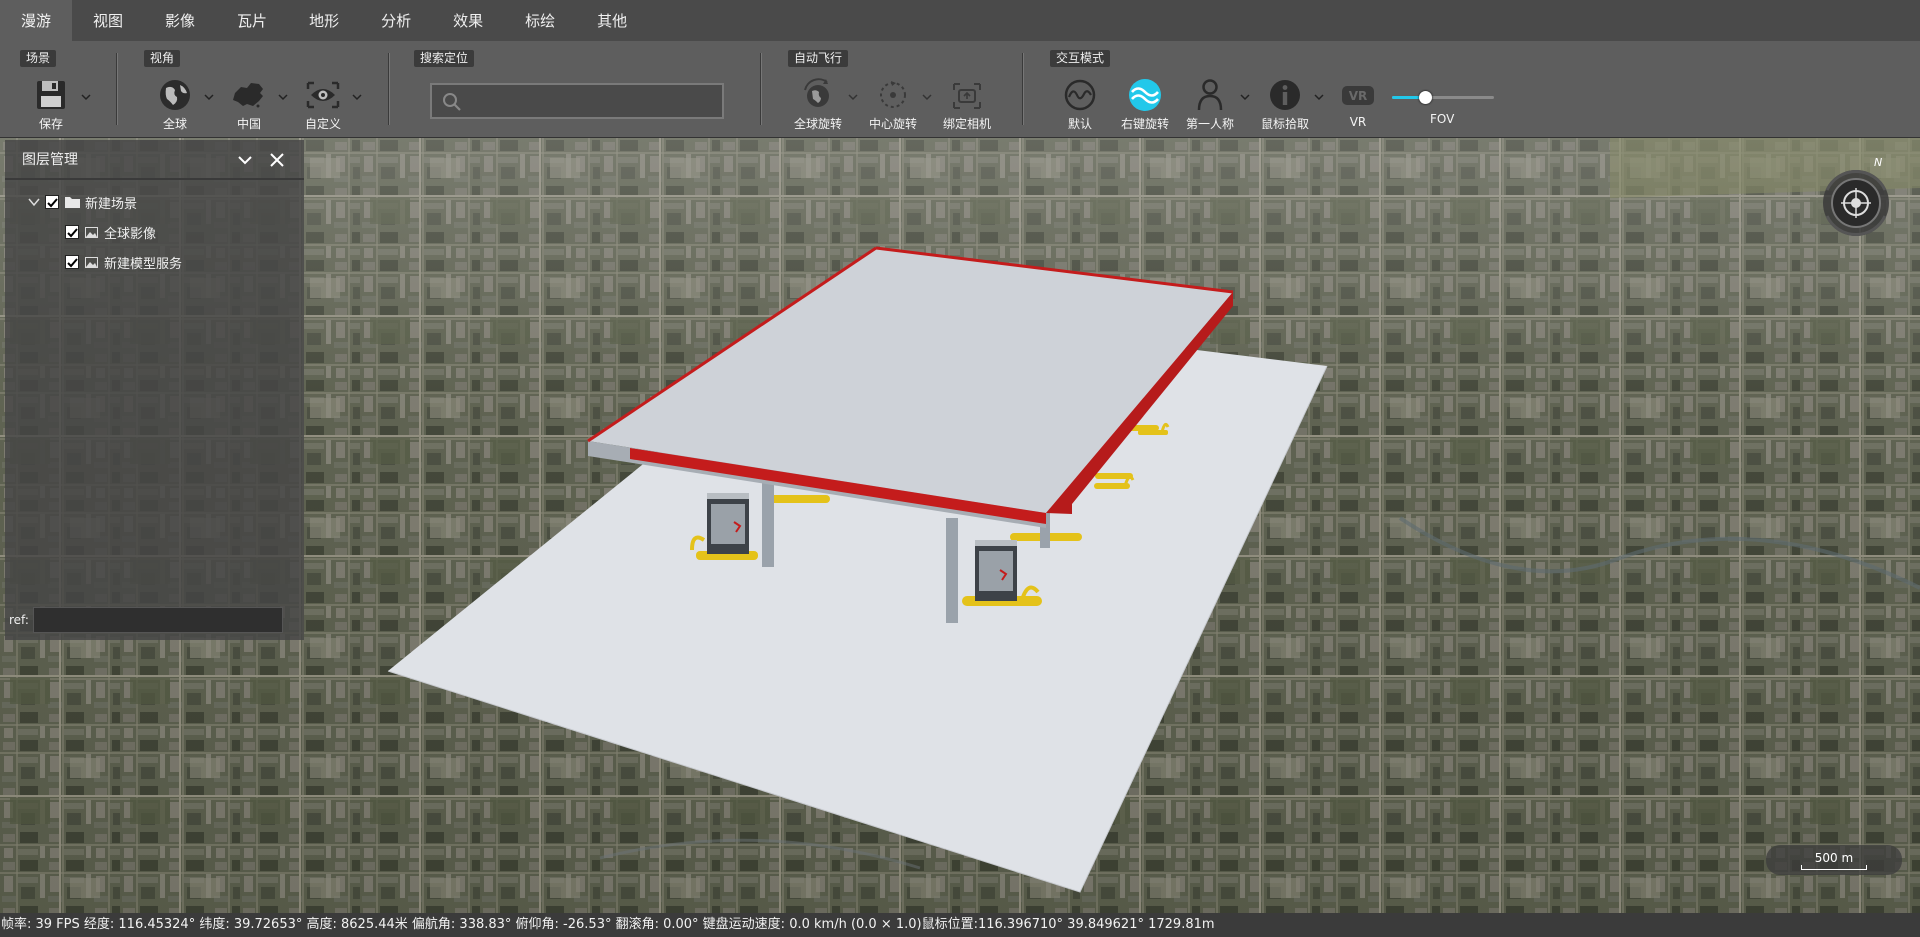  I want to click on globe-rotate-icon, so click(818, 95).